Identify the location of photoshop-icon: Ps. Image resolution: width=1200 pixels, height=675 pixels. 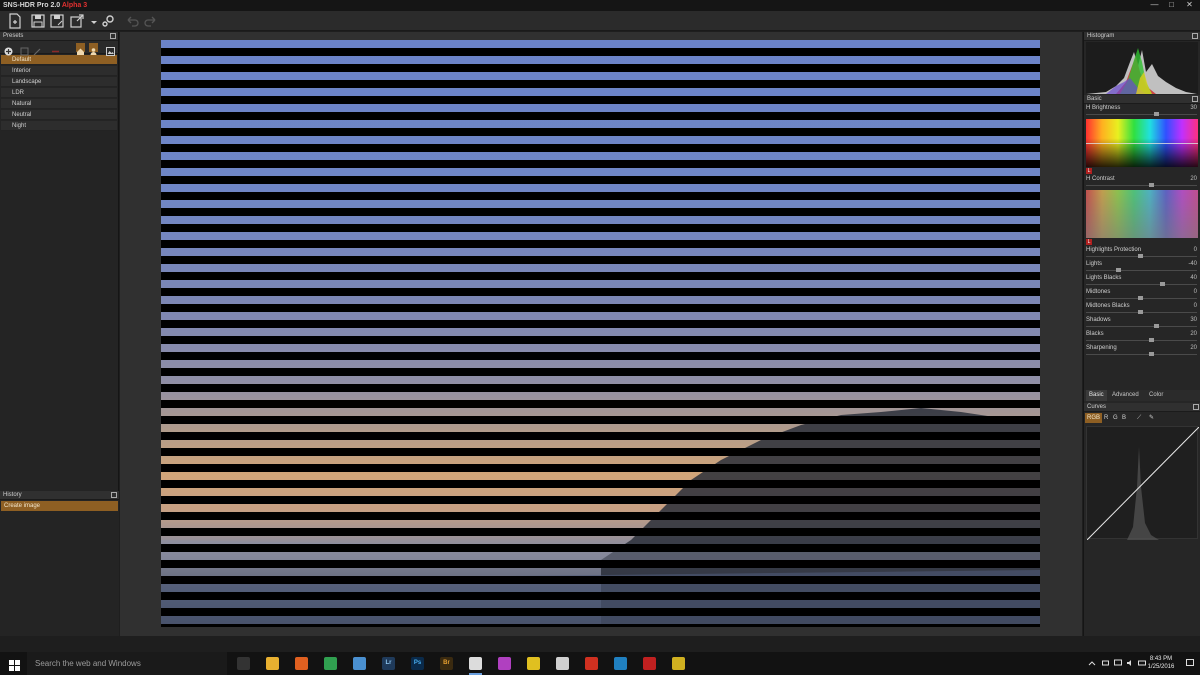
(417, 663).